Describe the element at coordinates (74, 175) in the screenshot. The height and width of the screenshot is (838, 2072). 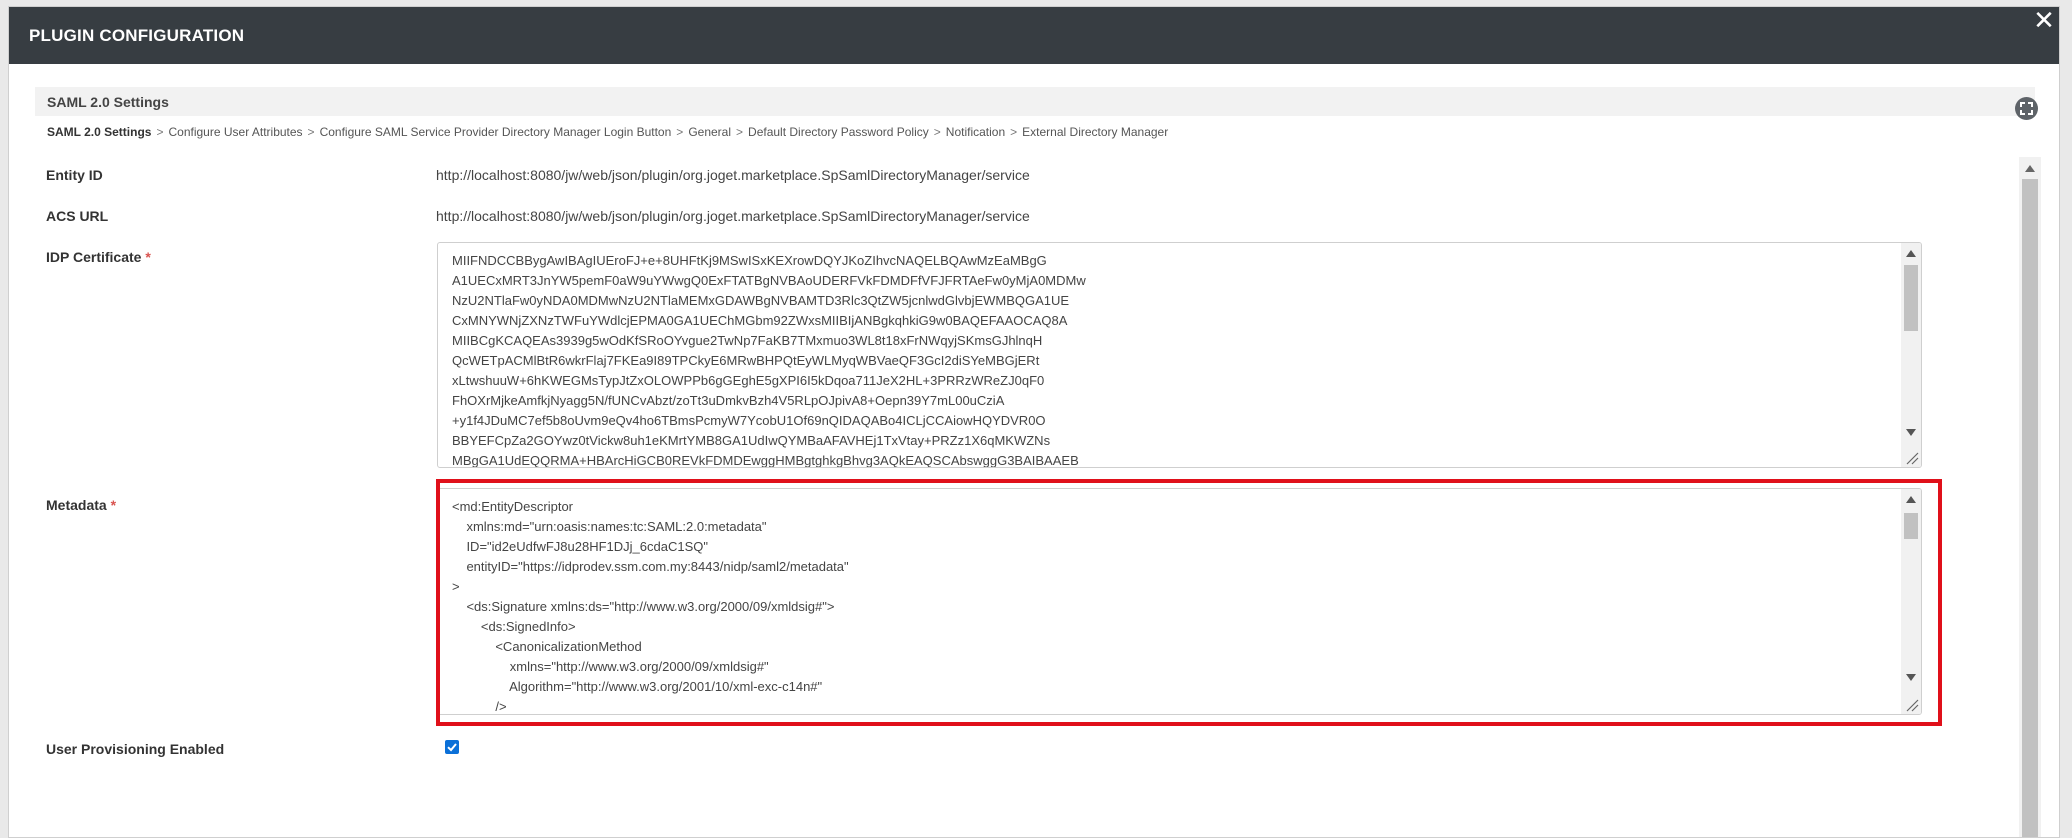
I see `entity-id-label: Entity ID` at that location.